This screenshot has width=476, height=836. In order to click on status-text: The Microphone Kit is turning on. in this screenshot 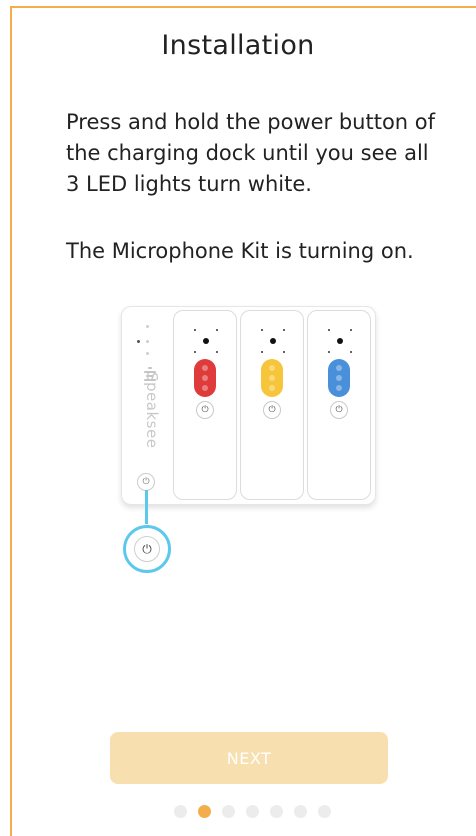, I will do `click(240, 251)`.